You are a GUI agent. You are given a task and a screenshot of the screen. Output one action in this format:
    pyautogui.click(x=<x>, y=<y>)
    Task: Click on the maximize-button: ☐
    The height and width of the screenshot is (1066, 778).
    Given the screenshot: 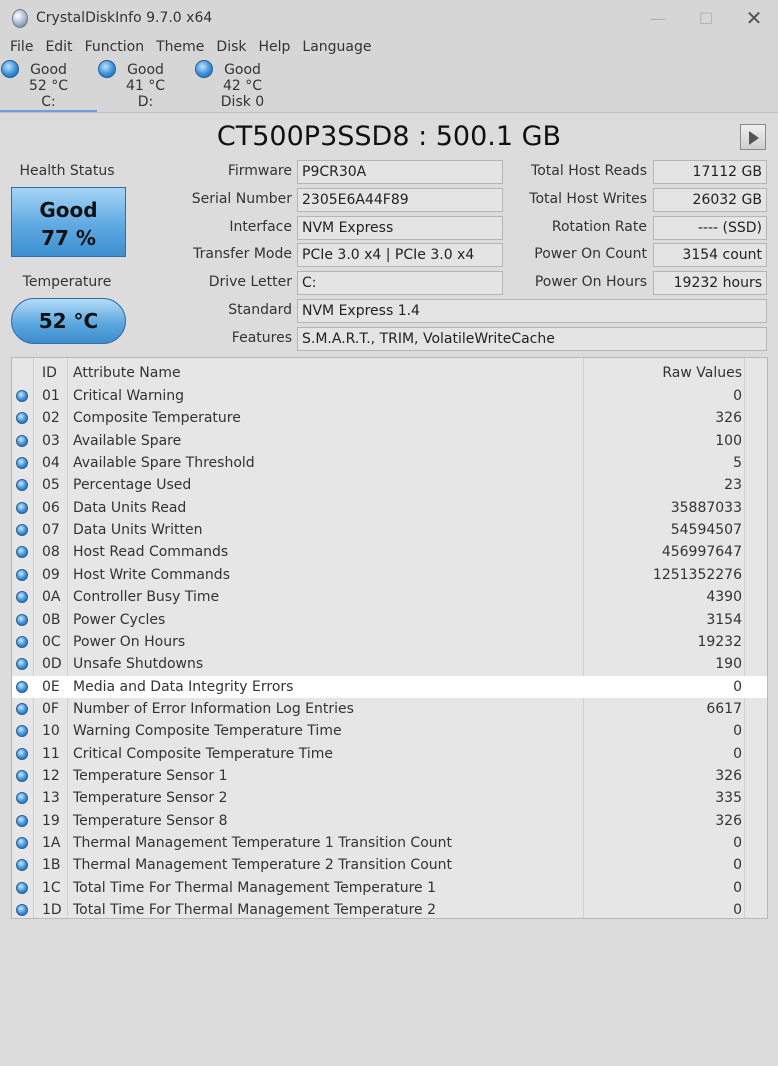 What is the action you would take?
    pyautogui.click(x=706, y=18)
    